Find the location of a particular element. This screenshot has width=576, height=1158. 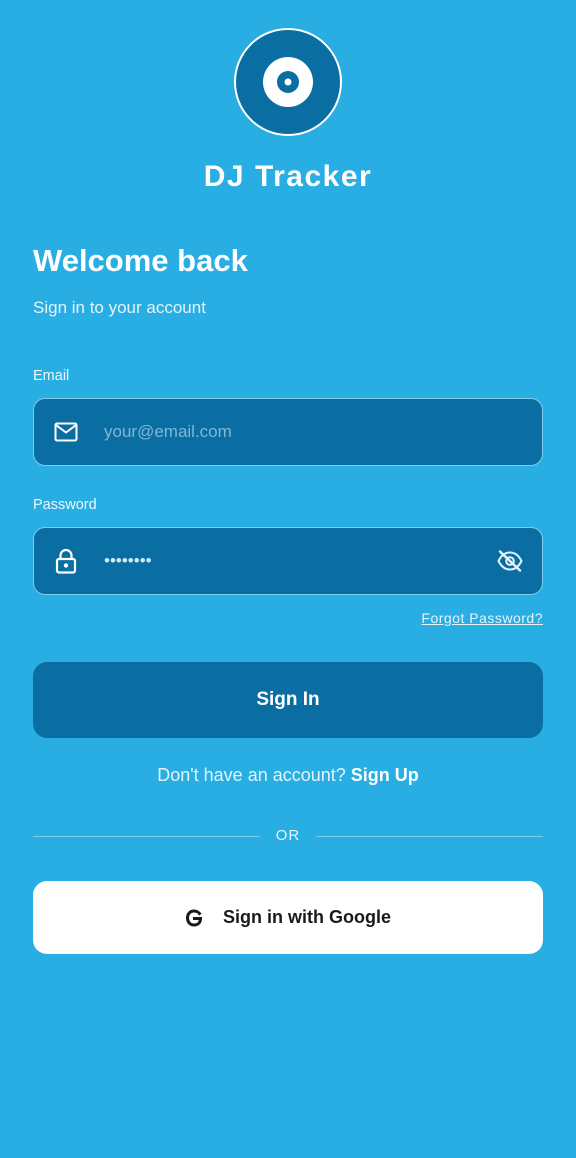

divider-right is located at coordinates (429, 836).